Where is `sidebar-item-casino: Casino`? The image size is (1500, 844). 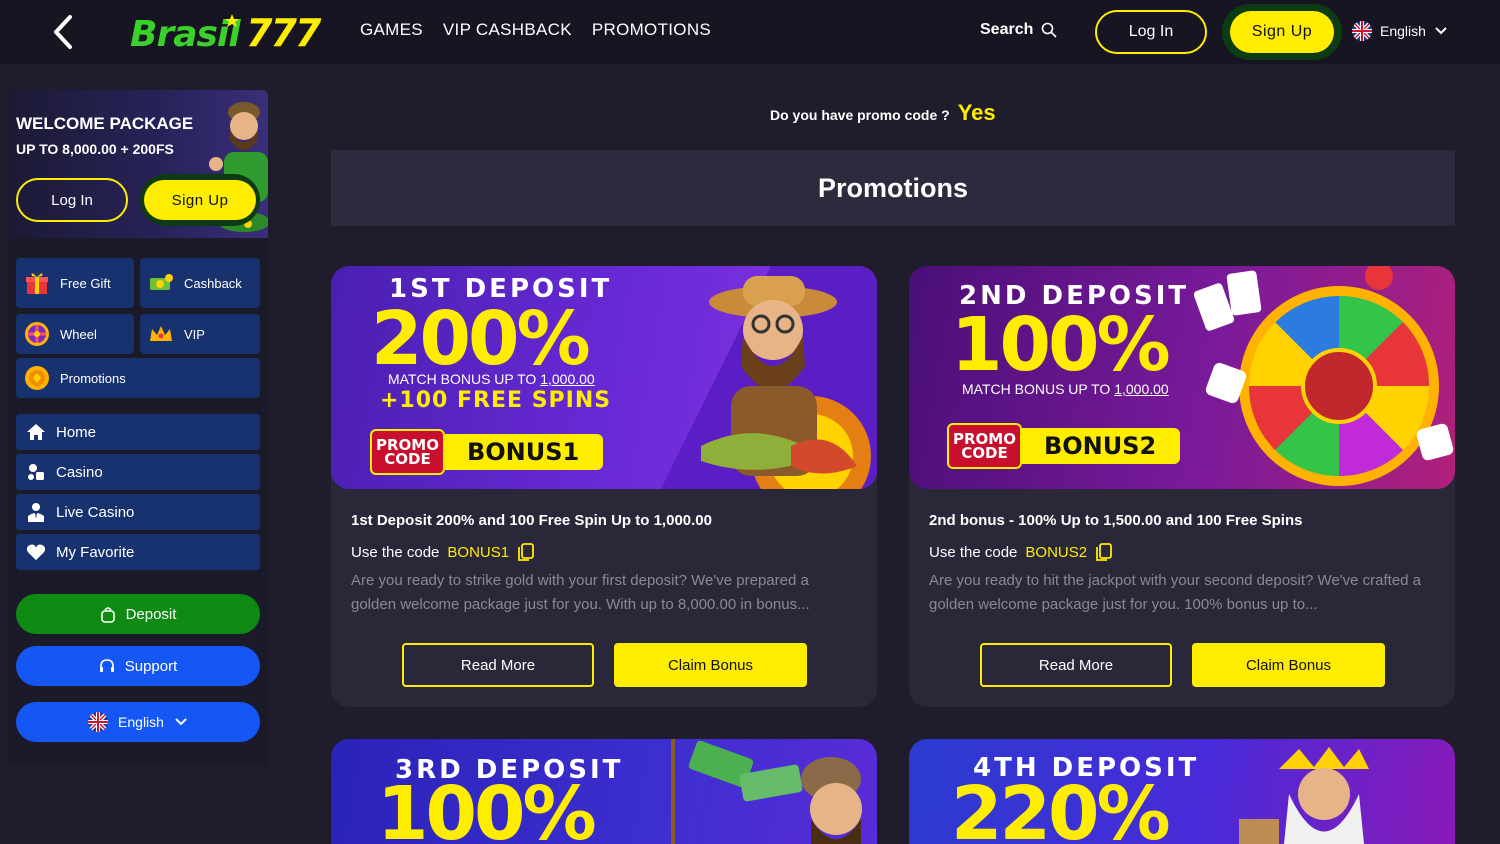 sidebar-item-casino: Casino is located at coordinates (138, 472).